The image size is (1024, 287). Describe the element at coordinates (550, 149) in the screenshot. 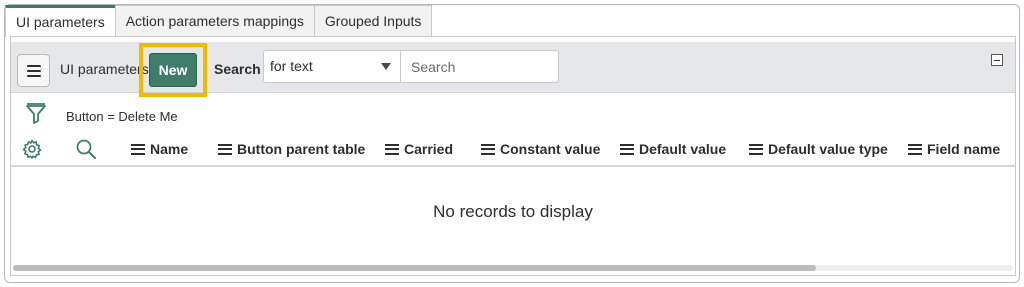

I see `column-header-label: Constant value` at that location.